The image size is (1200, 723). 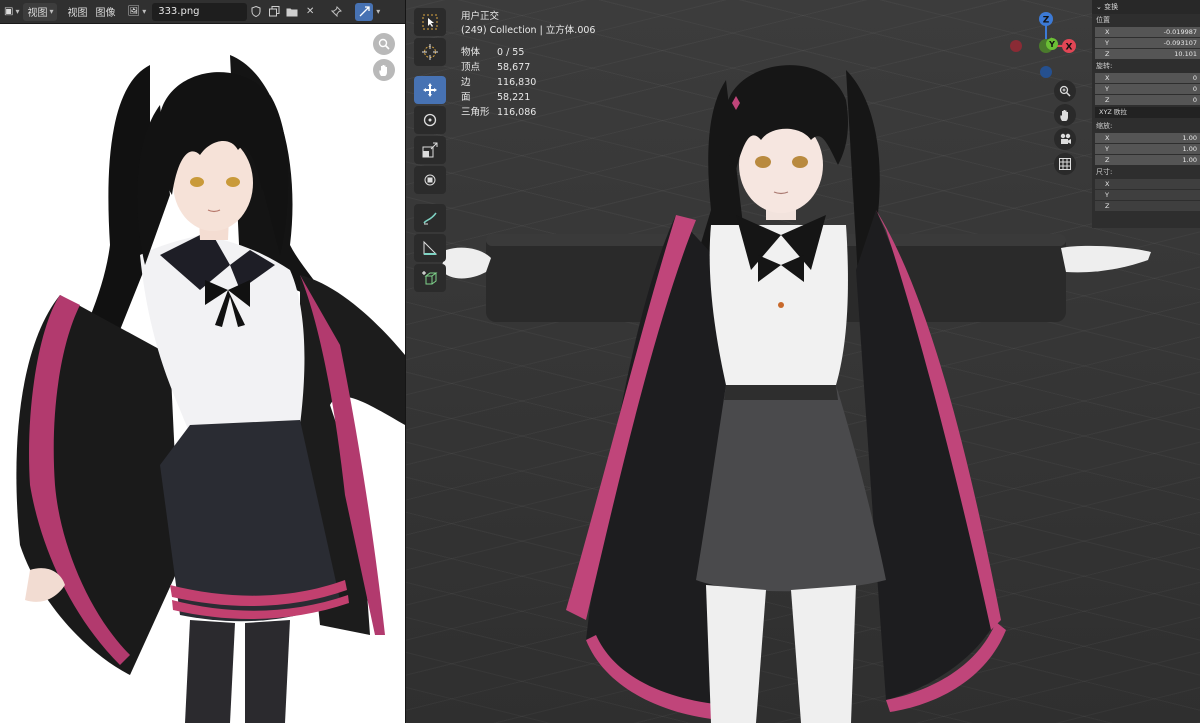 What do you see at coordinates (430, 22) in the screenshot?
I see `select-box-tool` at bounding box center [430, 22].